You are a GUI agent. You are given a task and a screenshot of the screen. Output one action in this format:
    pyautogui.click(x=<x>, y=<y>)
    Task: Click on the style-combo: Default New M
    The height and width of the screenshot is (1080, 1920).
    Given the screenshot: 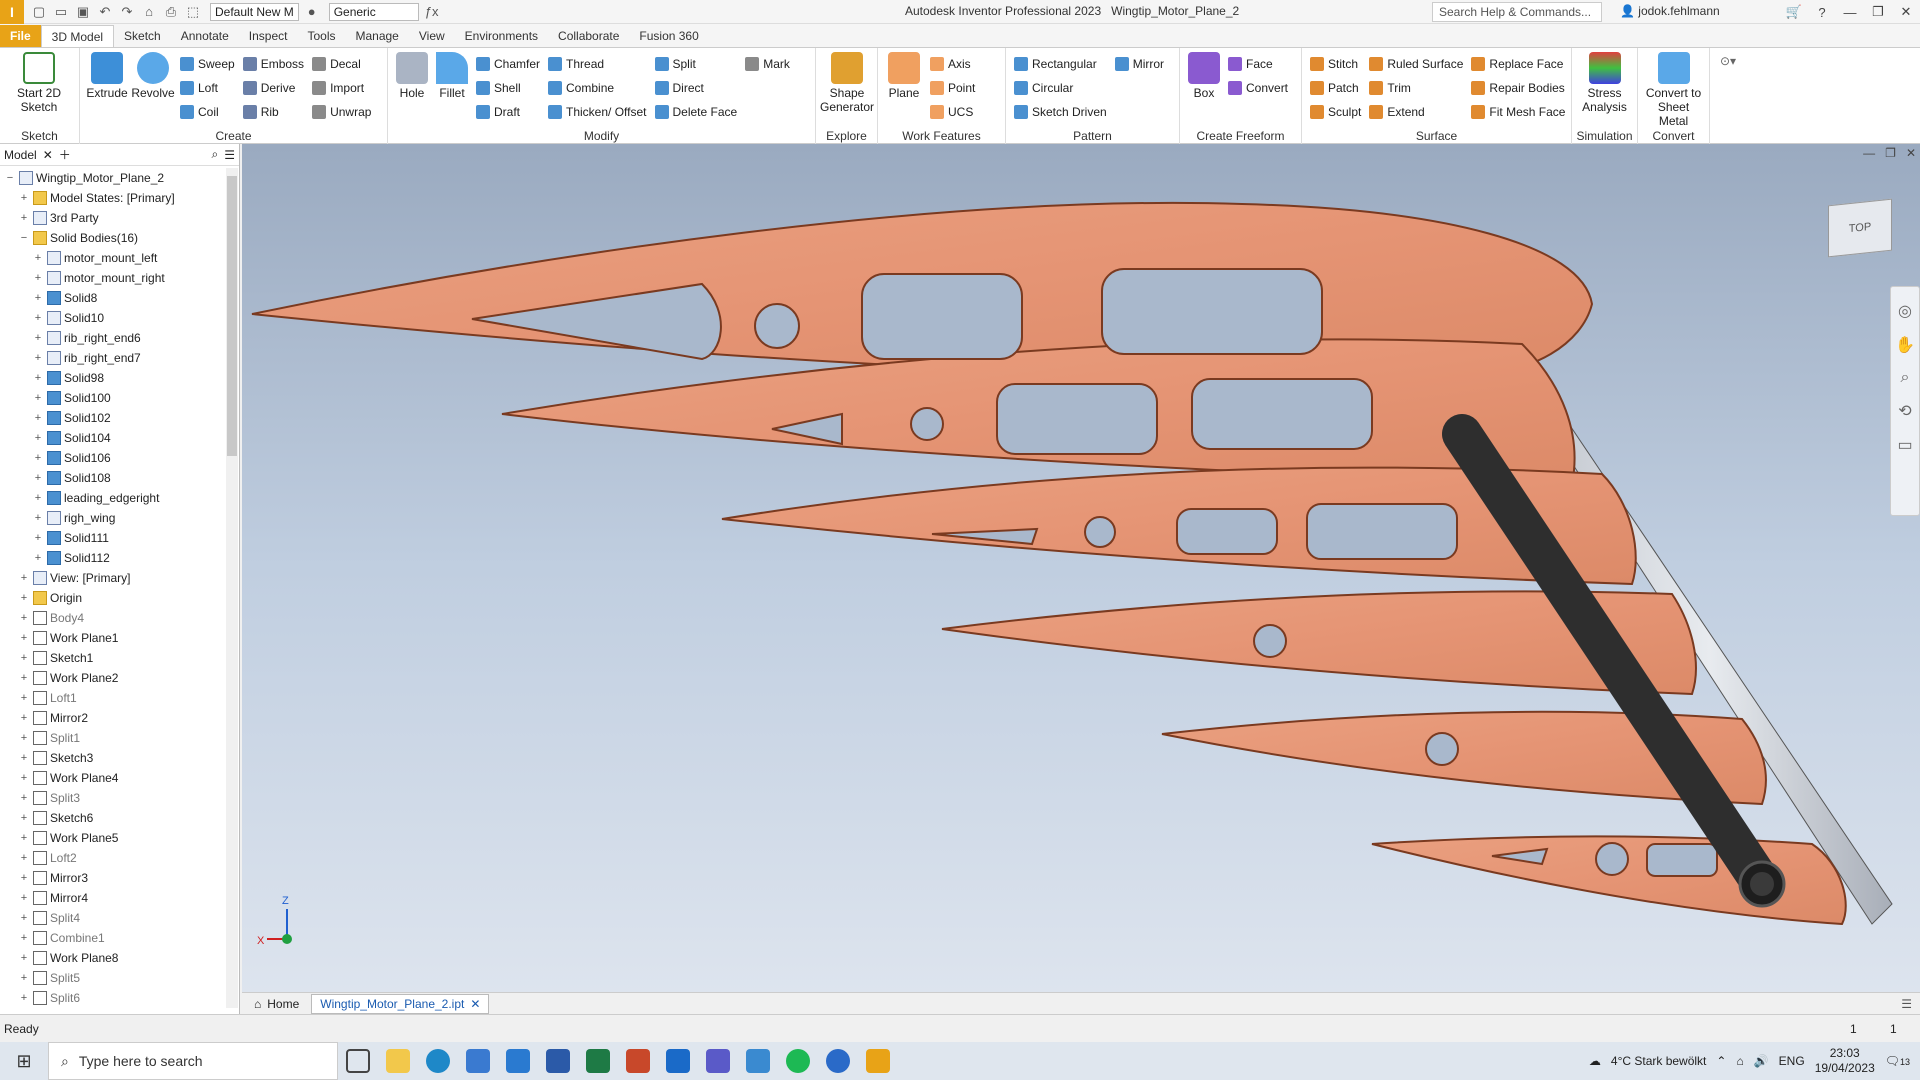 What is the action you would take?
    pyautogui.click(x=254, y=11)
    